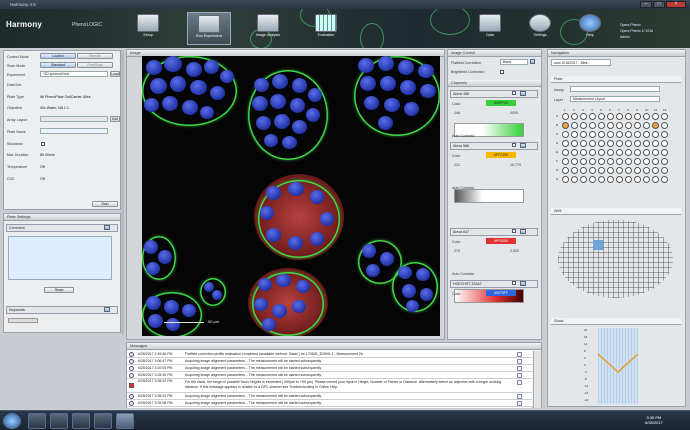 The height and width of the screenshot is (430, 690). I want to click on taskbar-ie-icon, so click(37, 421).